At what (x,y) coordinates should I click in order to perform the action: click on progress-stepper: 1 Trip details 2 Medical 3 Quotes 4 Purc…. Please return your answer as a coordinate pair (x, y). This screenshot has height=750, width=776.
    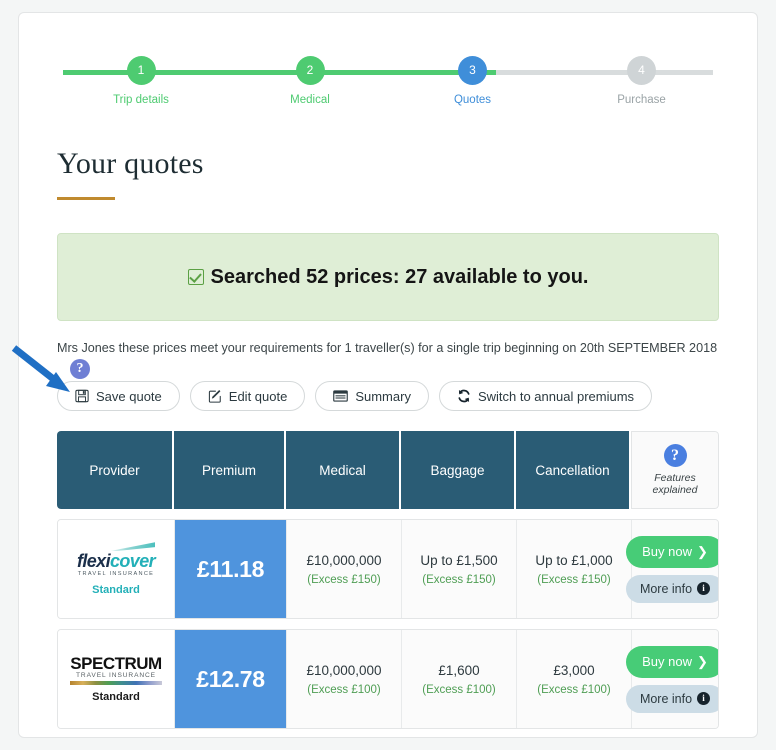
    Looking at the image, I should click on (388, 80).